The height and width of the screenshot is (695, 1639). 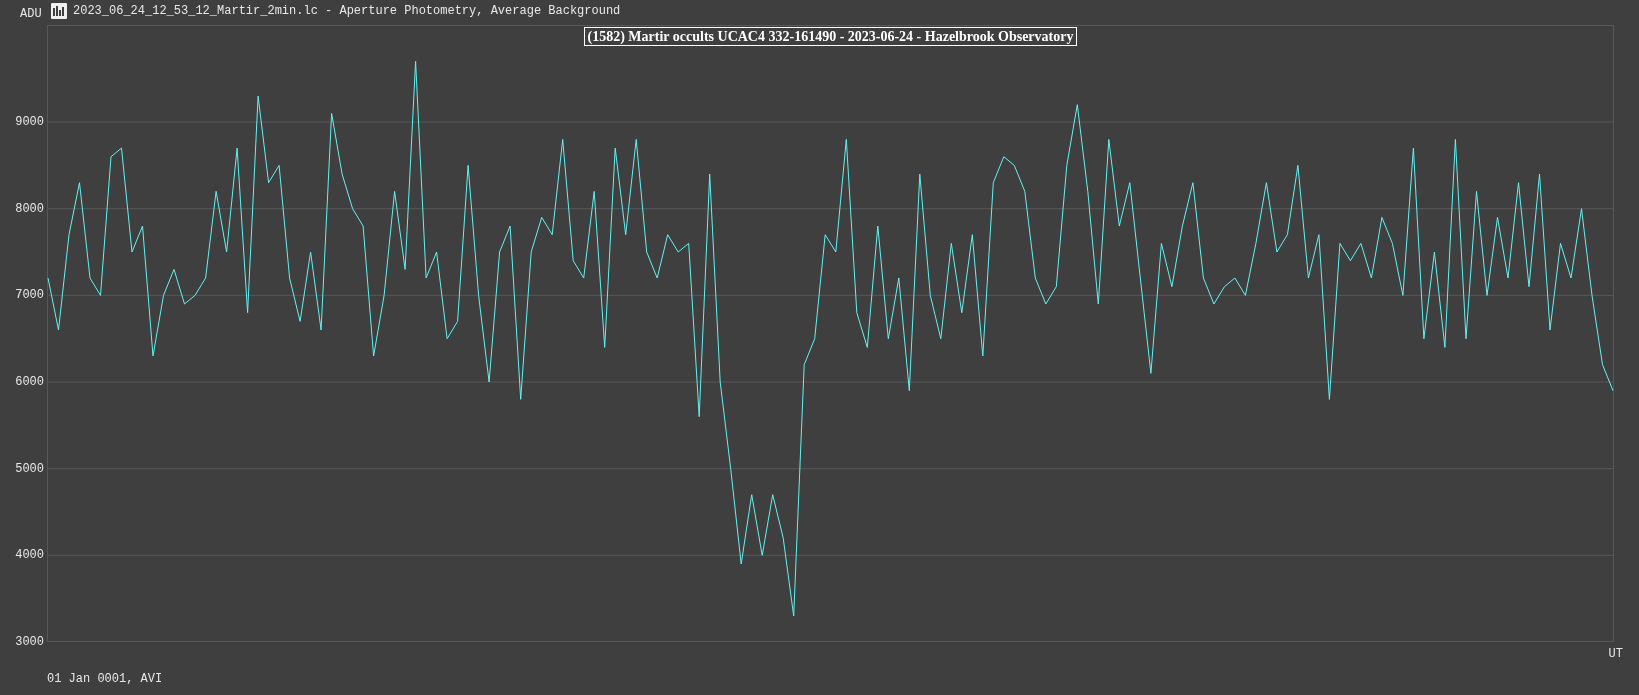 What do you see at coordinates (347, 11) in the screenshot?
I see `window-title: 2023_06_24_12_53_12_Martir_2min.lc - Aperture Photometry, Average Background` at bounding box center [347, 11].